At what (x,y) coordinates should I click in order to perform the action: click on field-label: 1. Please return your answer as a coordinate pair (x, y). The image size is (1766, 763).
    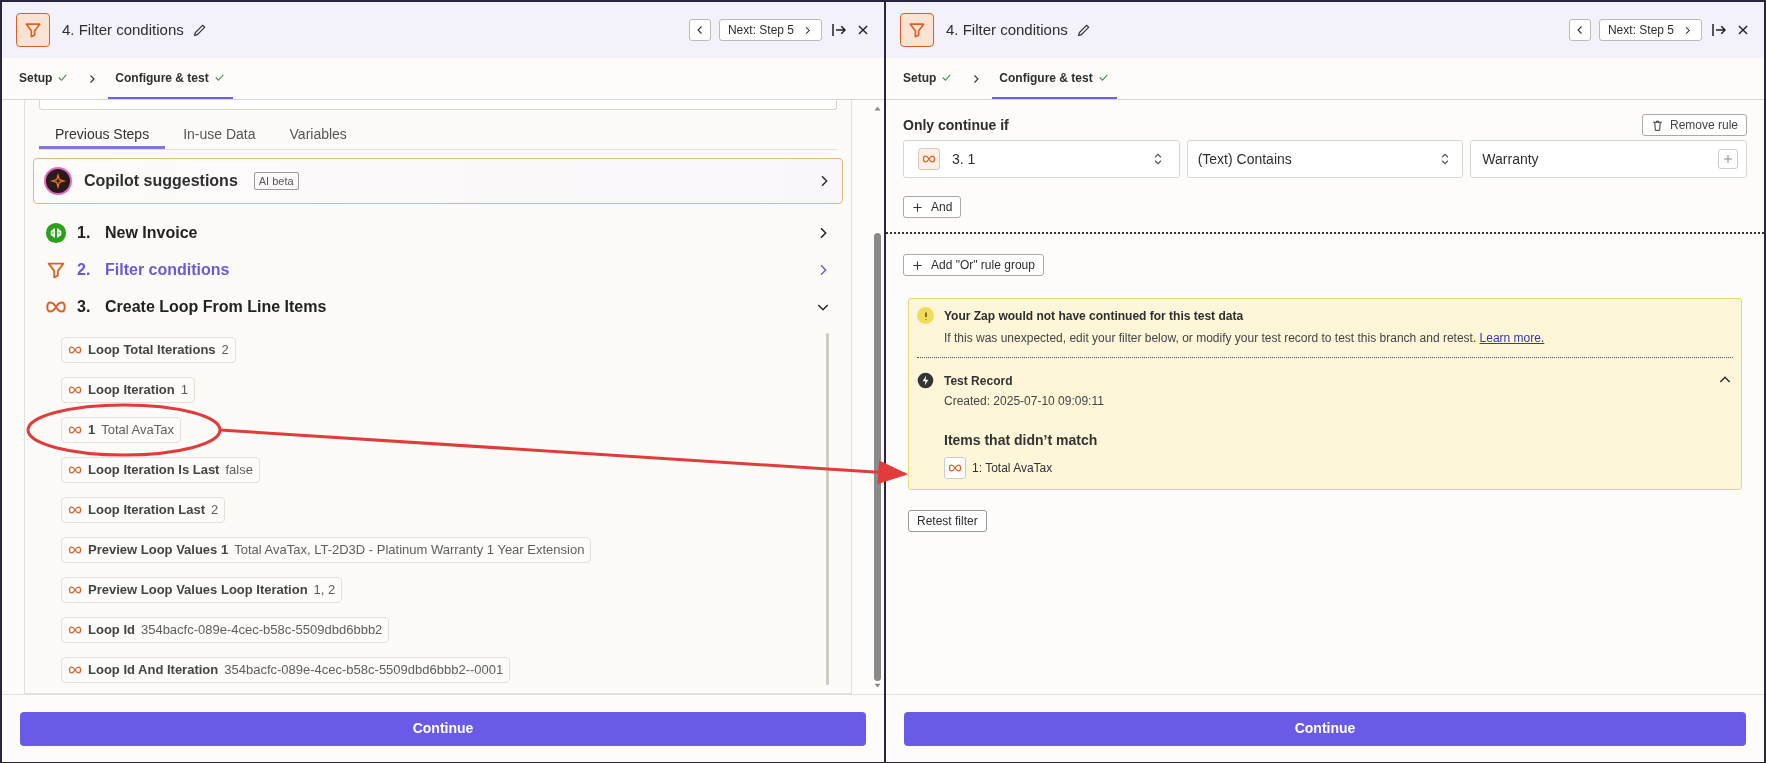
    Looking at the image, I should click on (92, 430).